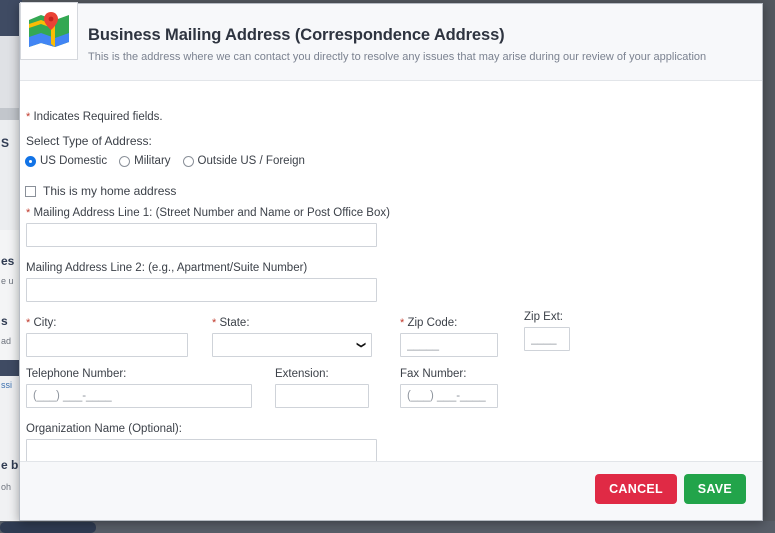 The image size is (775, 533). Describe the element at coordinates (104, 429) in the screenshot. I see `label-organization-name: Organization Name (Optional):` at that location.